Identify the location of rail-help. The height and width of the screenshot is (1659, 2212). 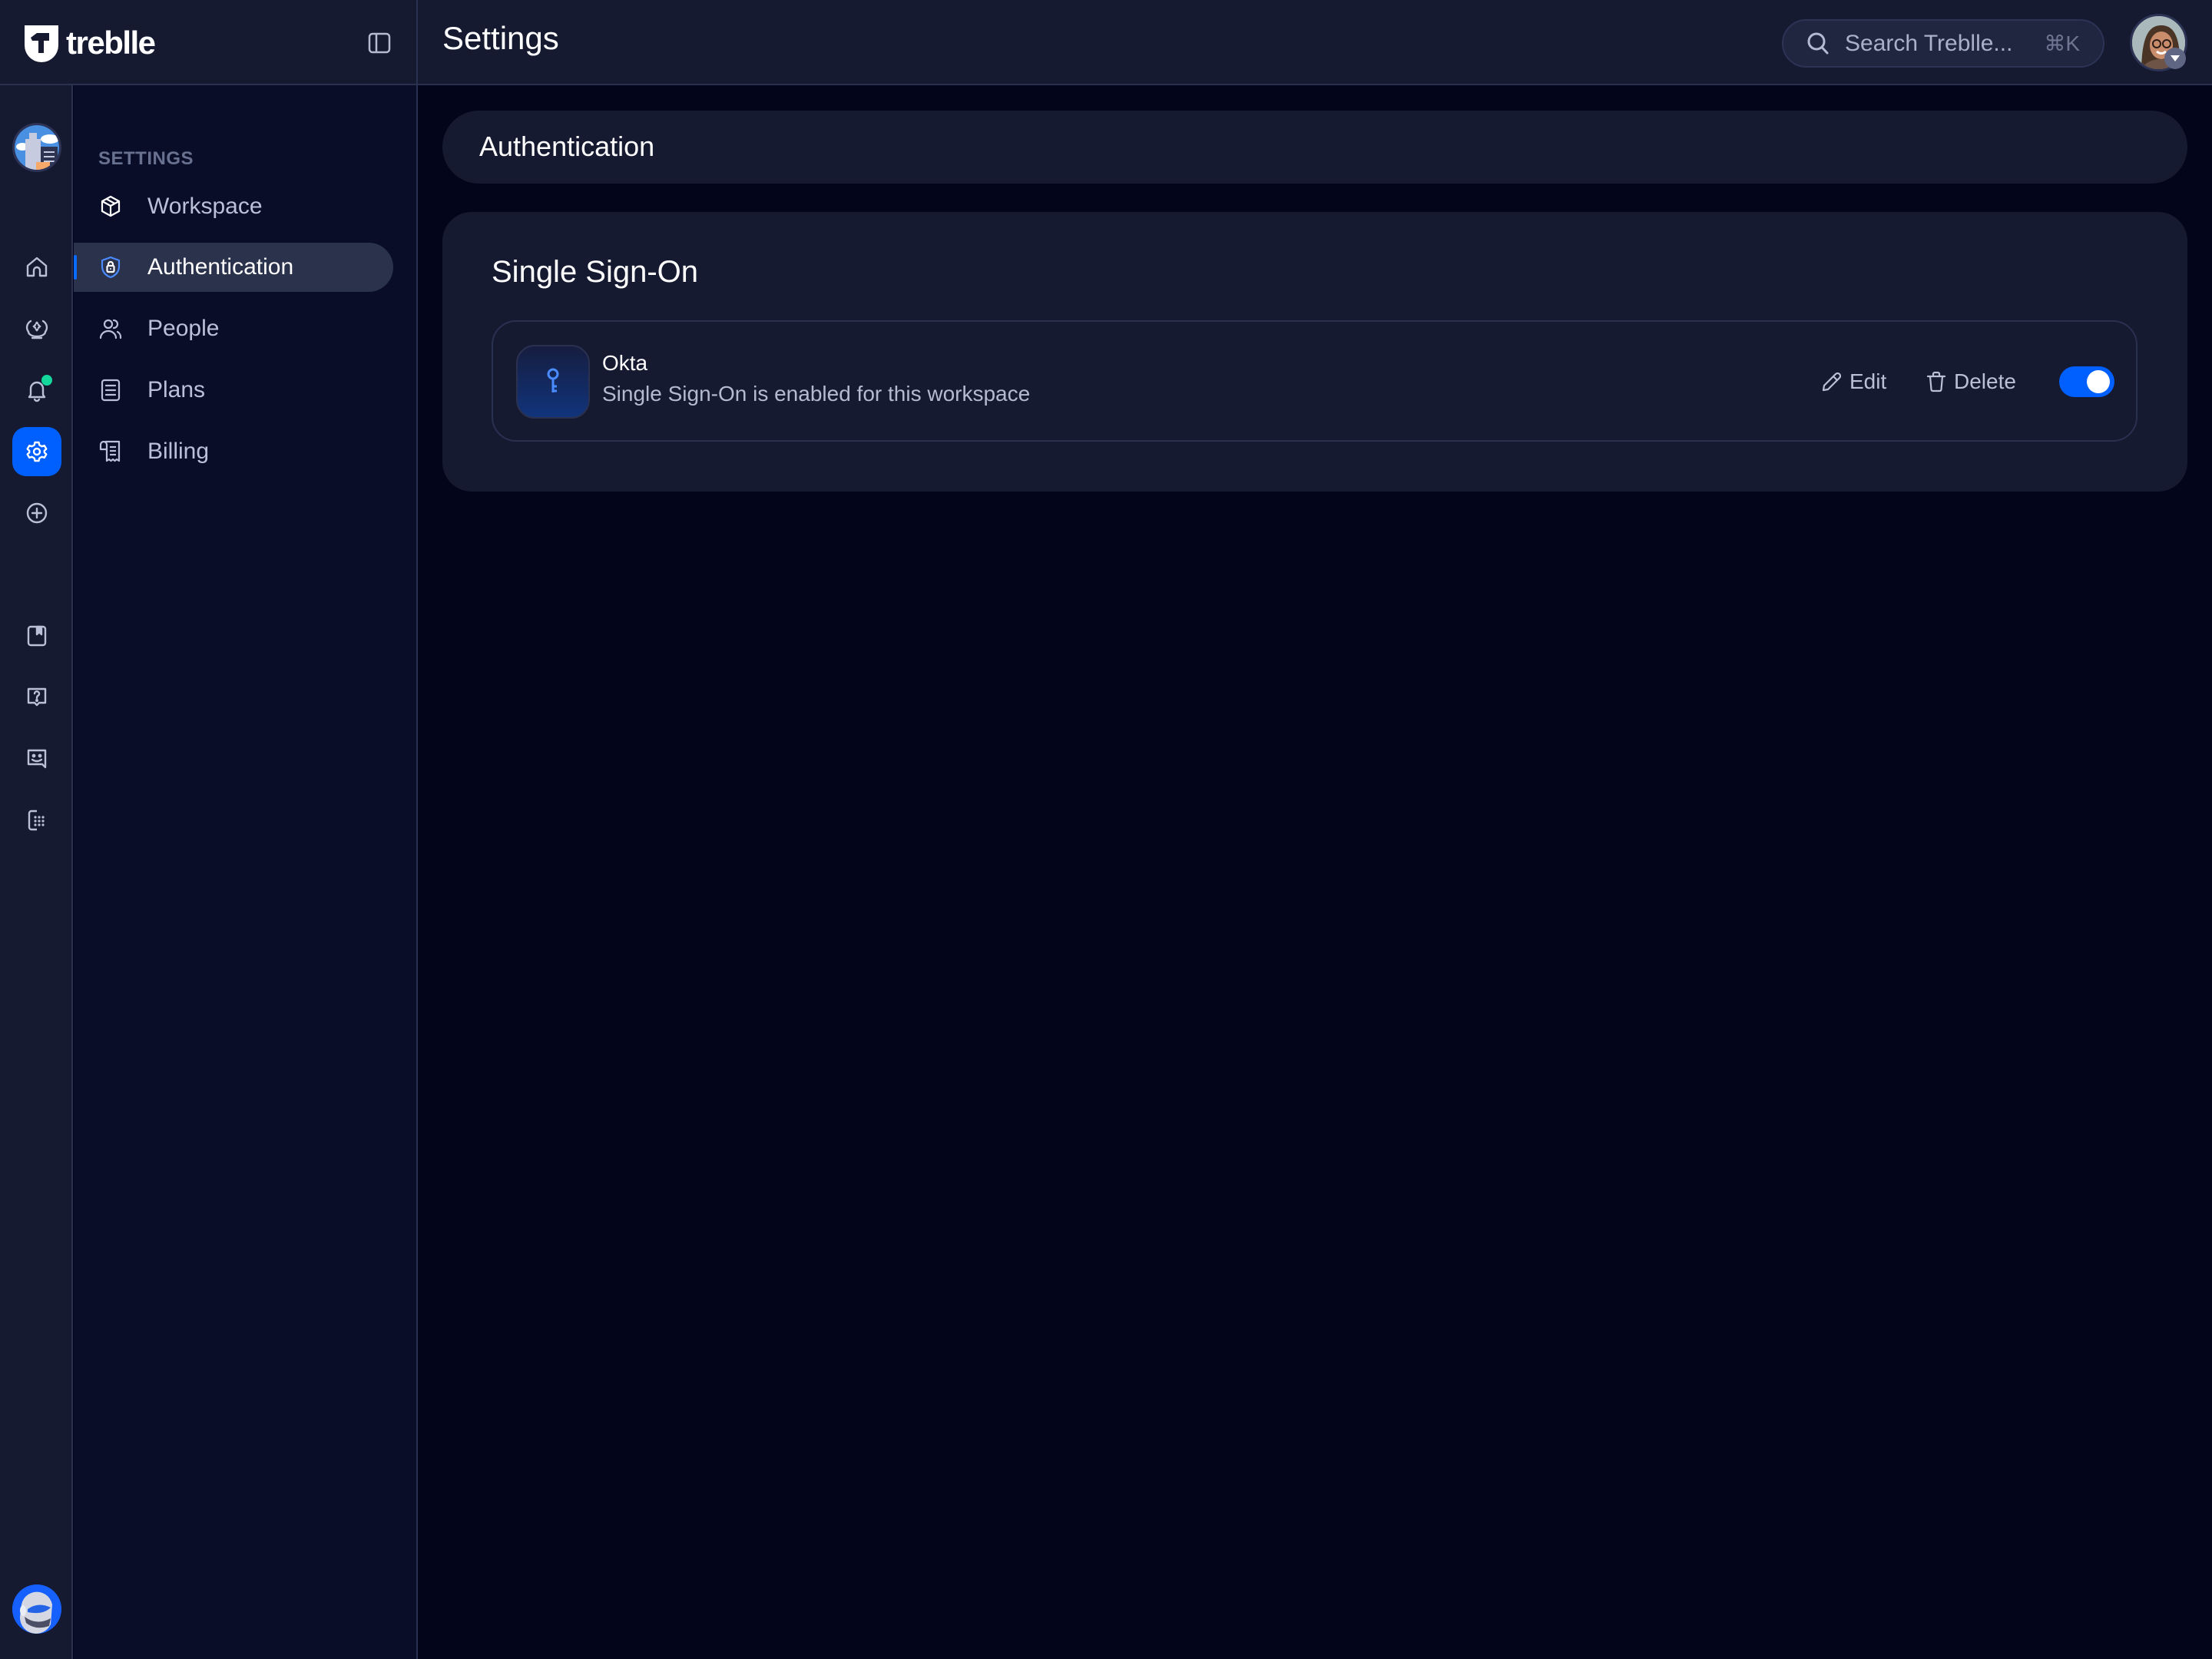
(36, 697).